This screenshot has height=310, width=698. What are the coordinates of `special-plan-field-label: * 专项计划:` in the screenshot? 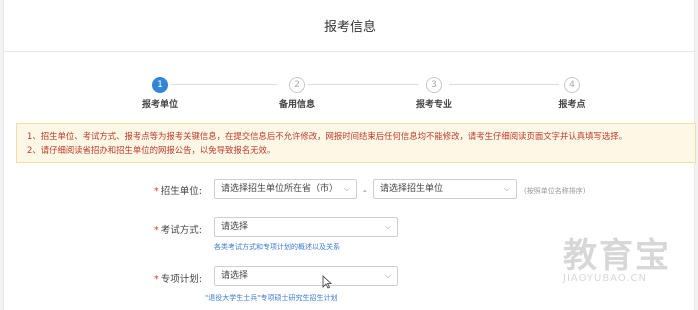 It's located at (157, 278).